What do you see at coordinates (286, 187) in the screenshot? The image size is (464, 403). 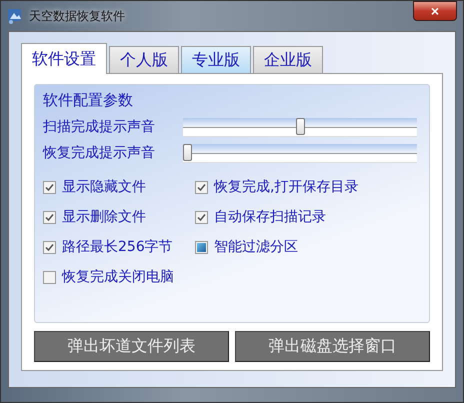 I see `checkbox-label: 恢复完成,打开保存目录` at bounding box center [286, 187].